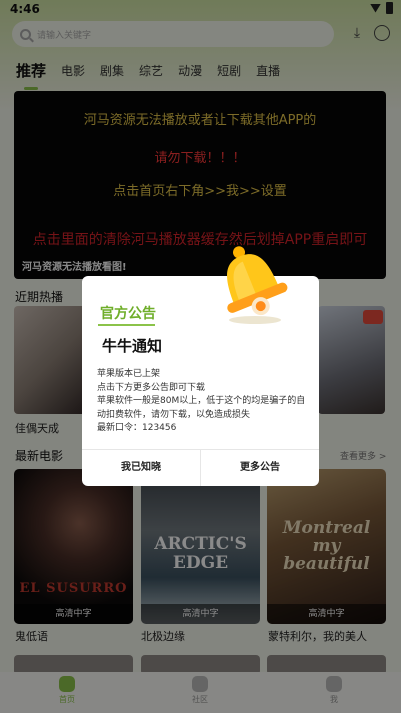 This screenshot has width=401, height=713. Describe the element at coordinates (126, 325) in the screenshot. I see `heading-underline` at that location.